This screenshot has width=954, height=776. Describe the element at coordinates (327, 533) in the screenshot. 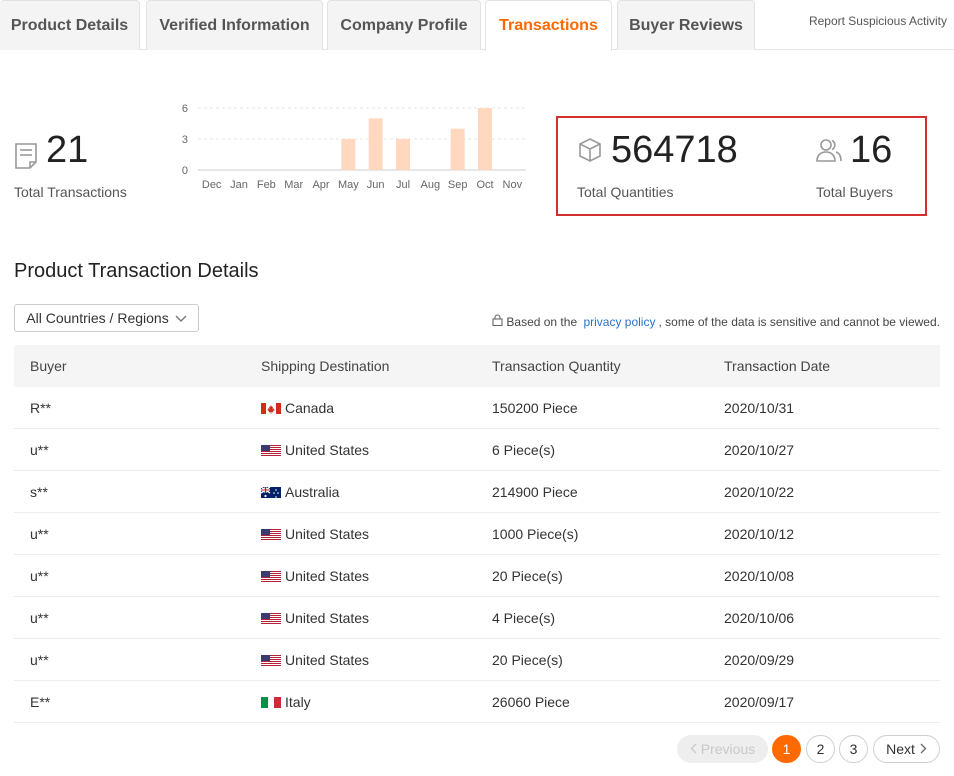

I see `country-name: United States` at that location.